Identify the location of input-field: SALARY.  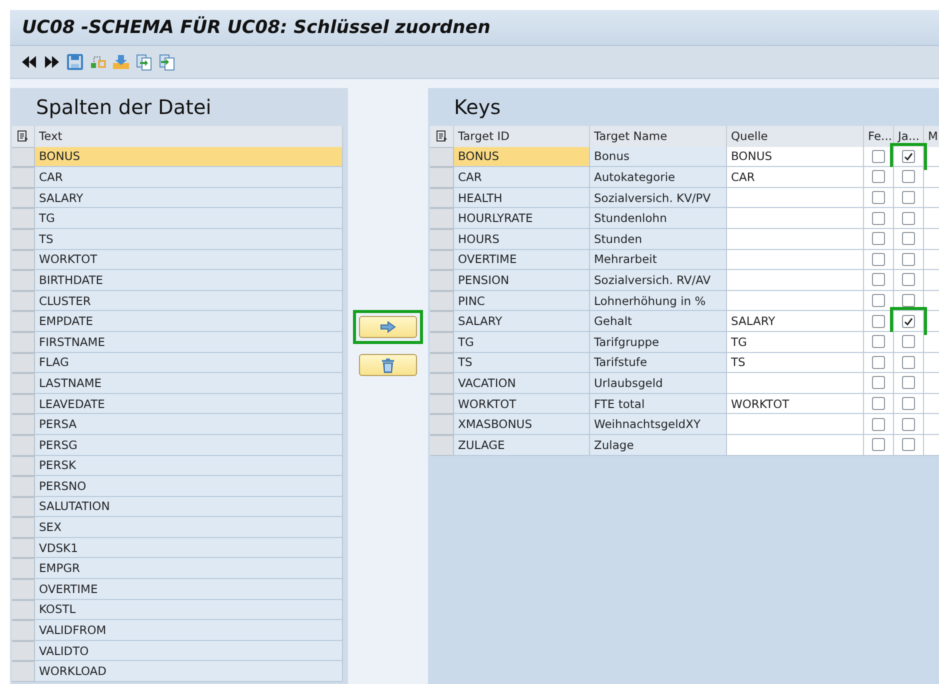
(795, 321).